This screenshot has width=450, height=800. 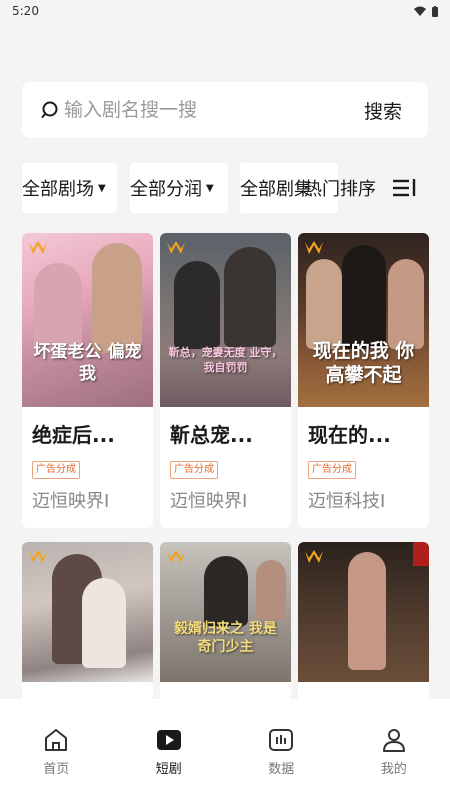 I want to click on filter-profit: 全部分润 ▼, so click(x=179, y=188).